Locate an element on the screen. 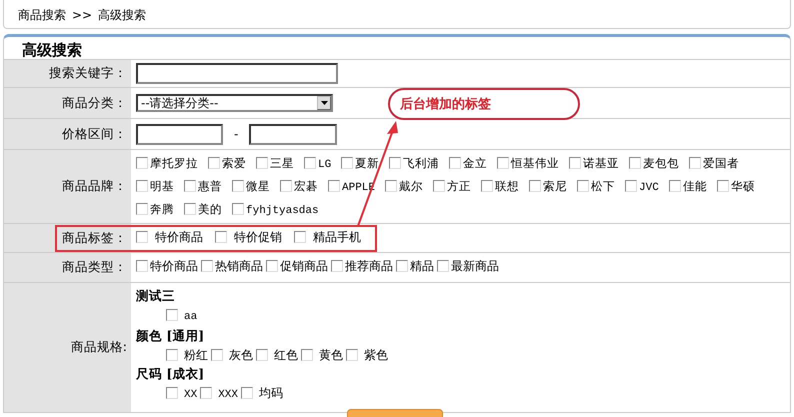 The height and width of the screenshot is (417, 794). field-label: 商品类型： is located at coordinates (67, 267).